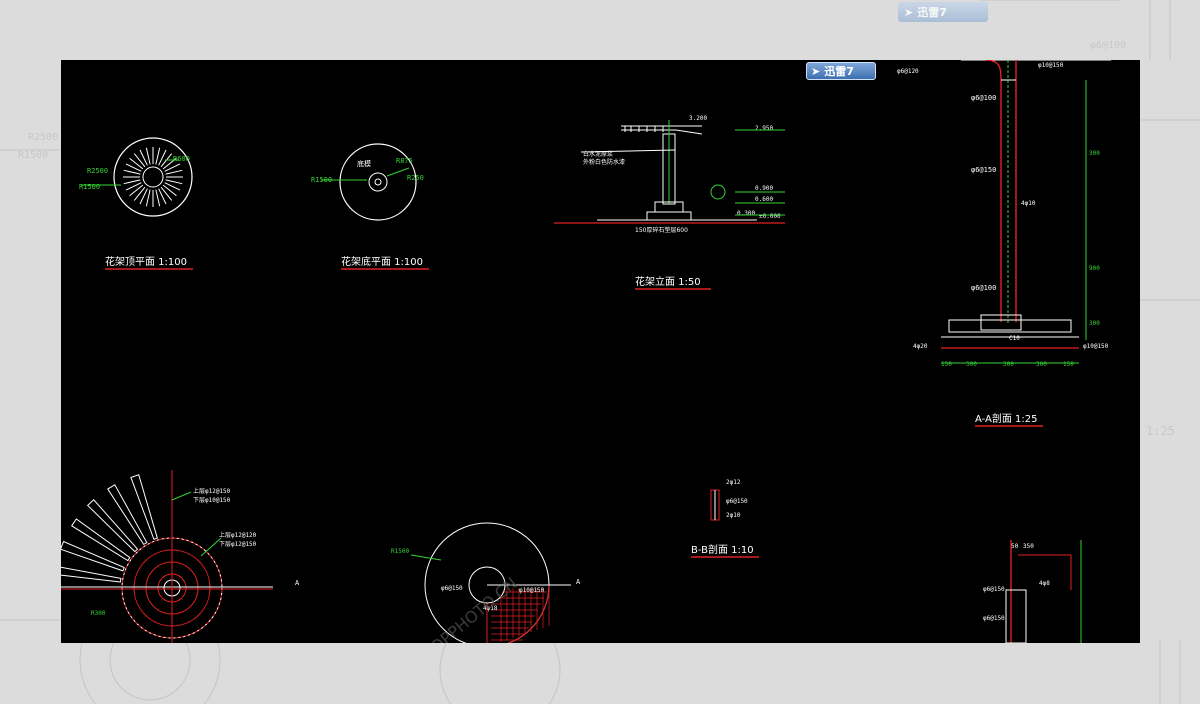 This screenshot has height=704, width=1200. What do you see at coordinates (33, 155) in the screenshot?
I see `backdrop-label-b: R1500` at bounding box center [33, 155].